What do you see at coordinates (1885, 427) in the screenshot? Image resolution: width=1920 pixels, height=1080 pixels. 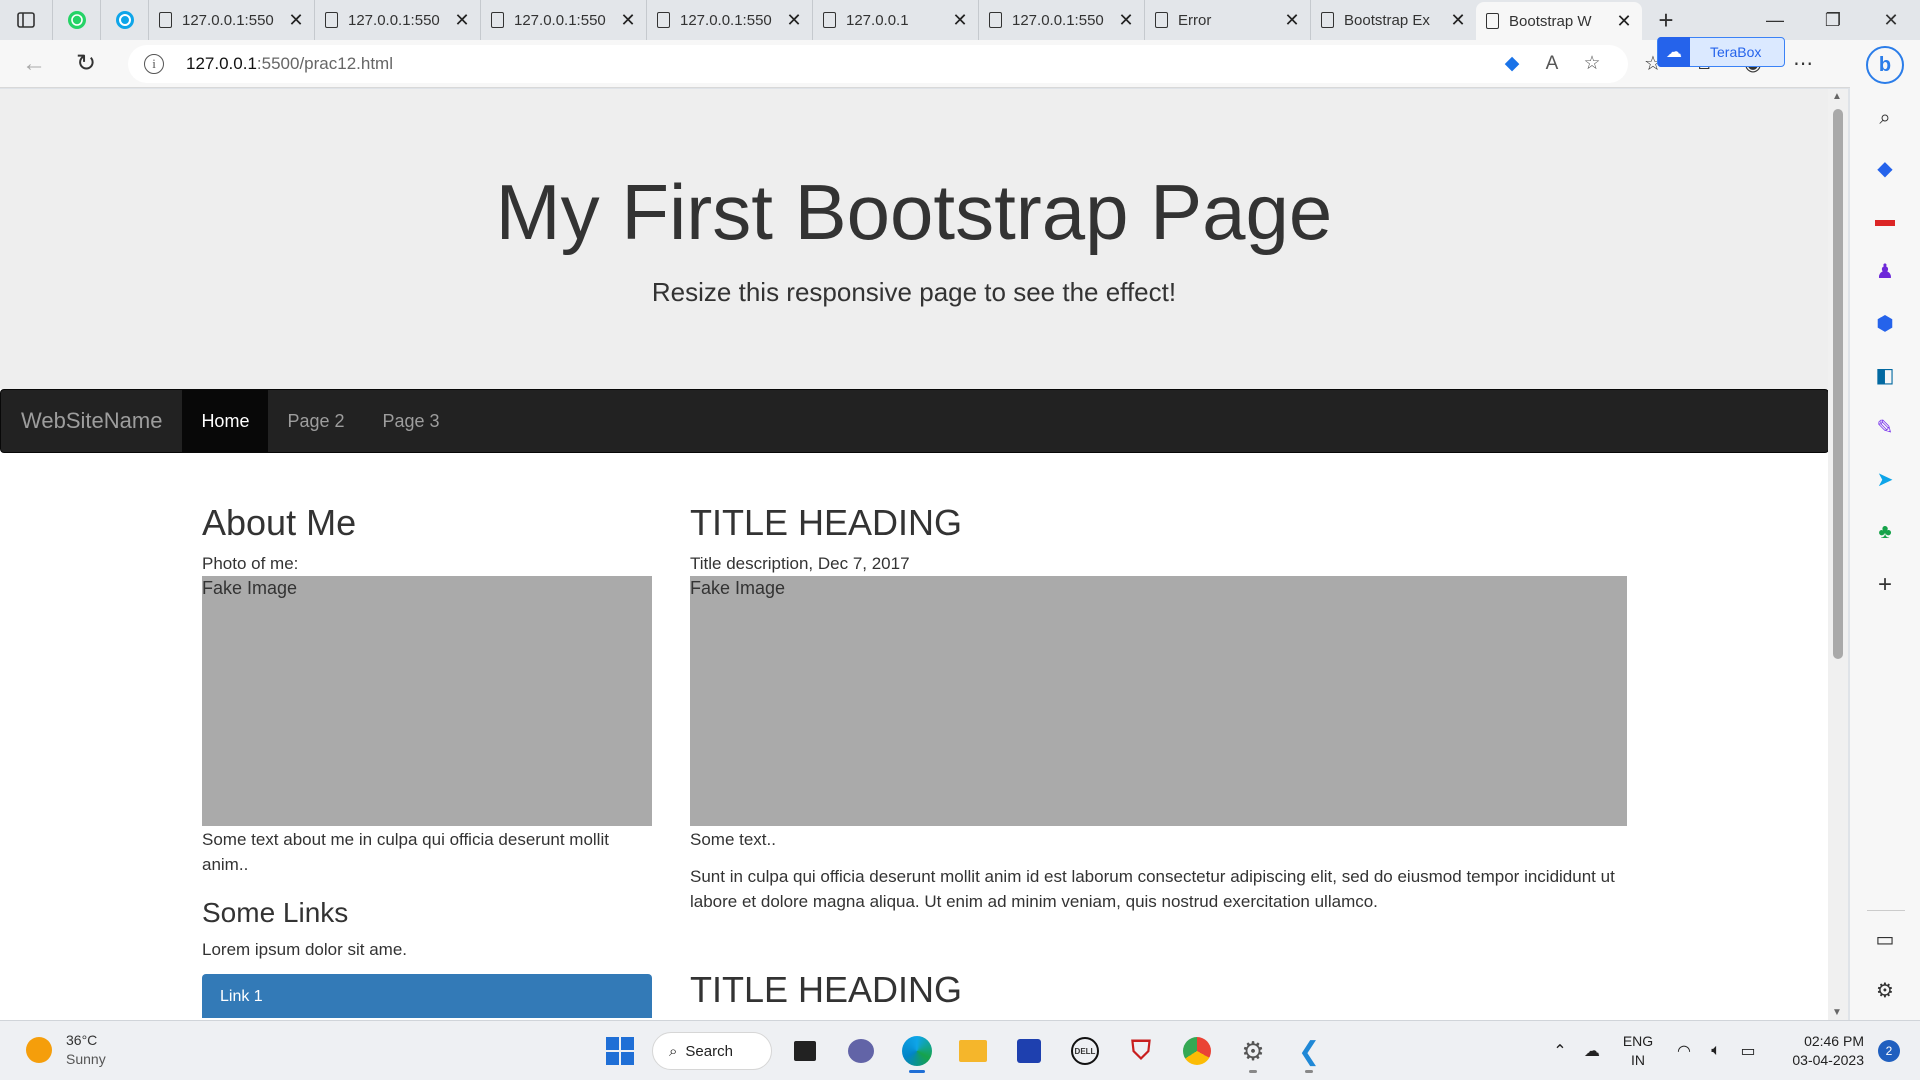 I see `designer-icon: ✎` at bounding box center [1885, 427].